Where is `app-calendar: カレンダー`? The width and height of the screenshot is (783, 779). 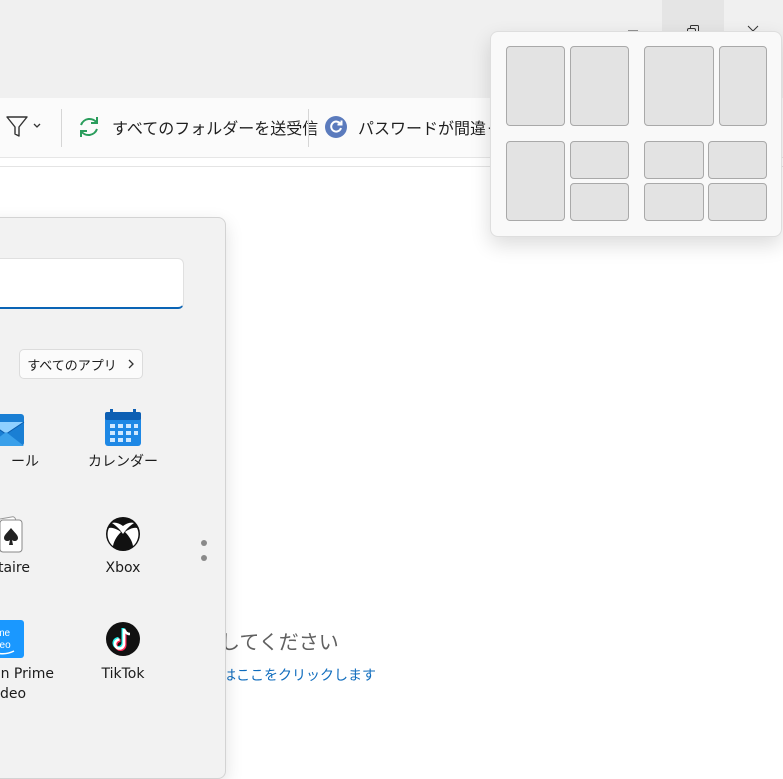
app-calendar: カレンダー is located at coordinates (123, 440).